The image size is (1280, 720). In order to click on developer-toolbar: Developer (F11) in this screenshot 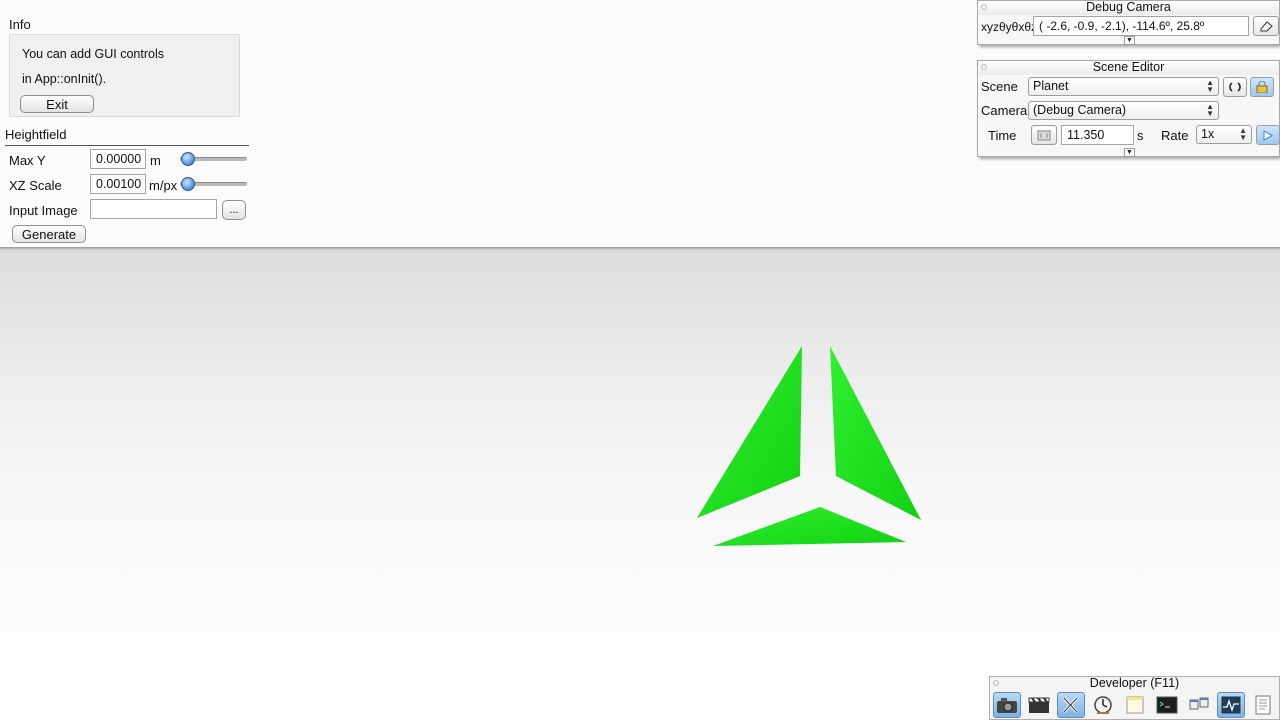, I will do `click(1134, 698)`.